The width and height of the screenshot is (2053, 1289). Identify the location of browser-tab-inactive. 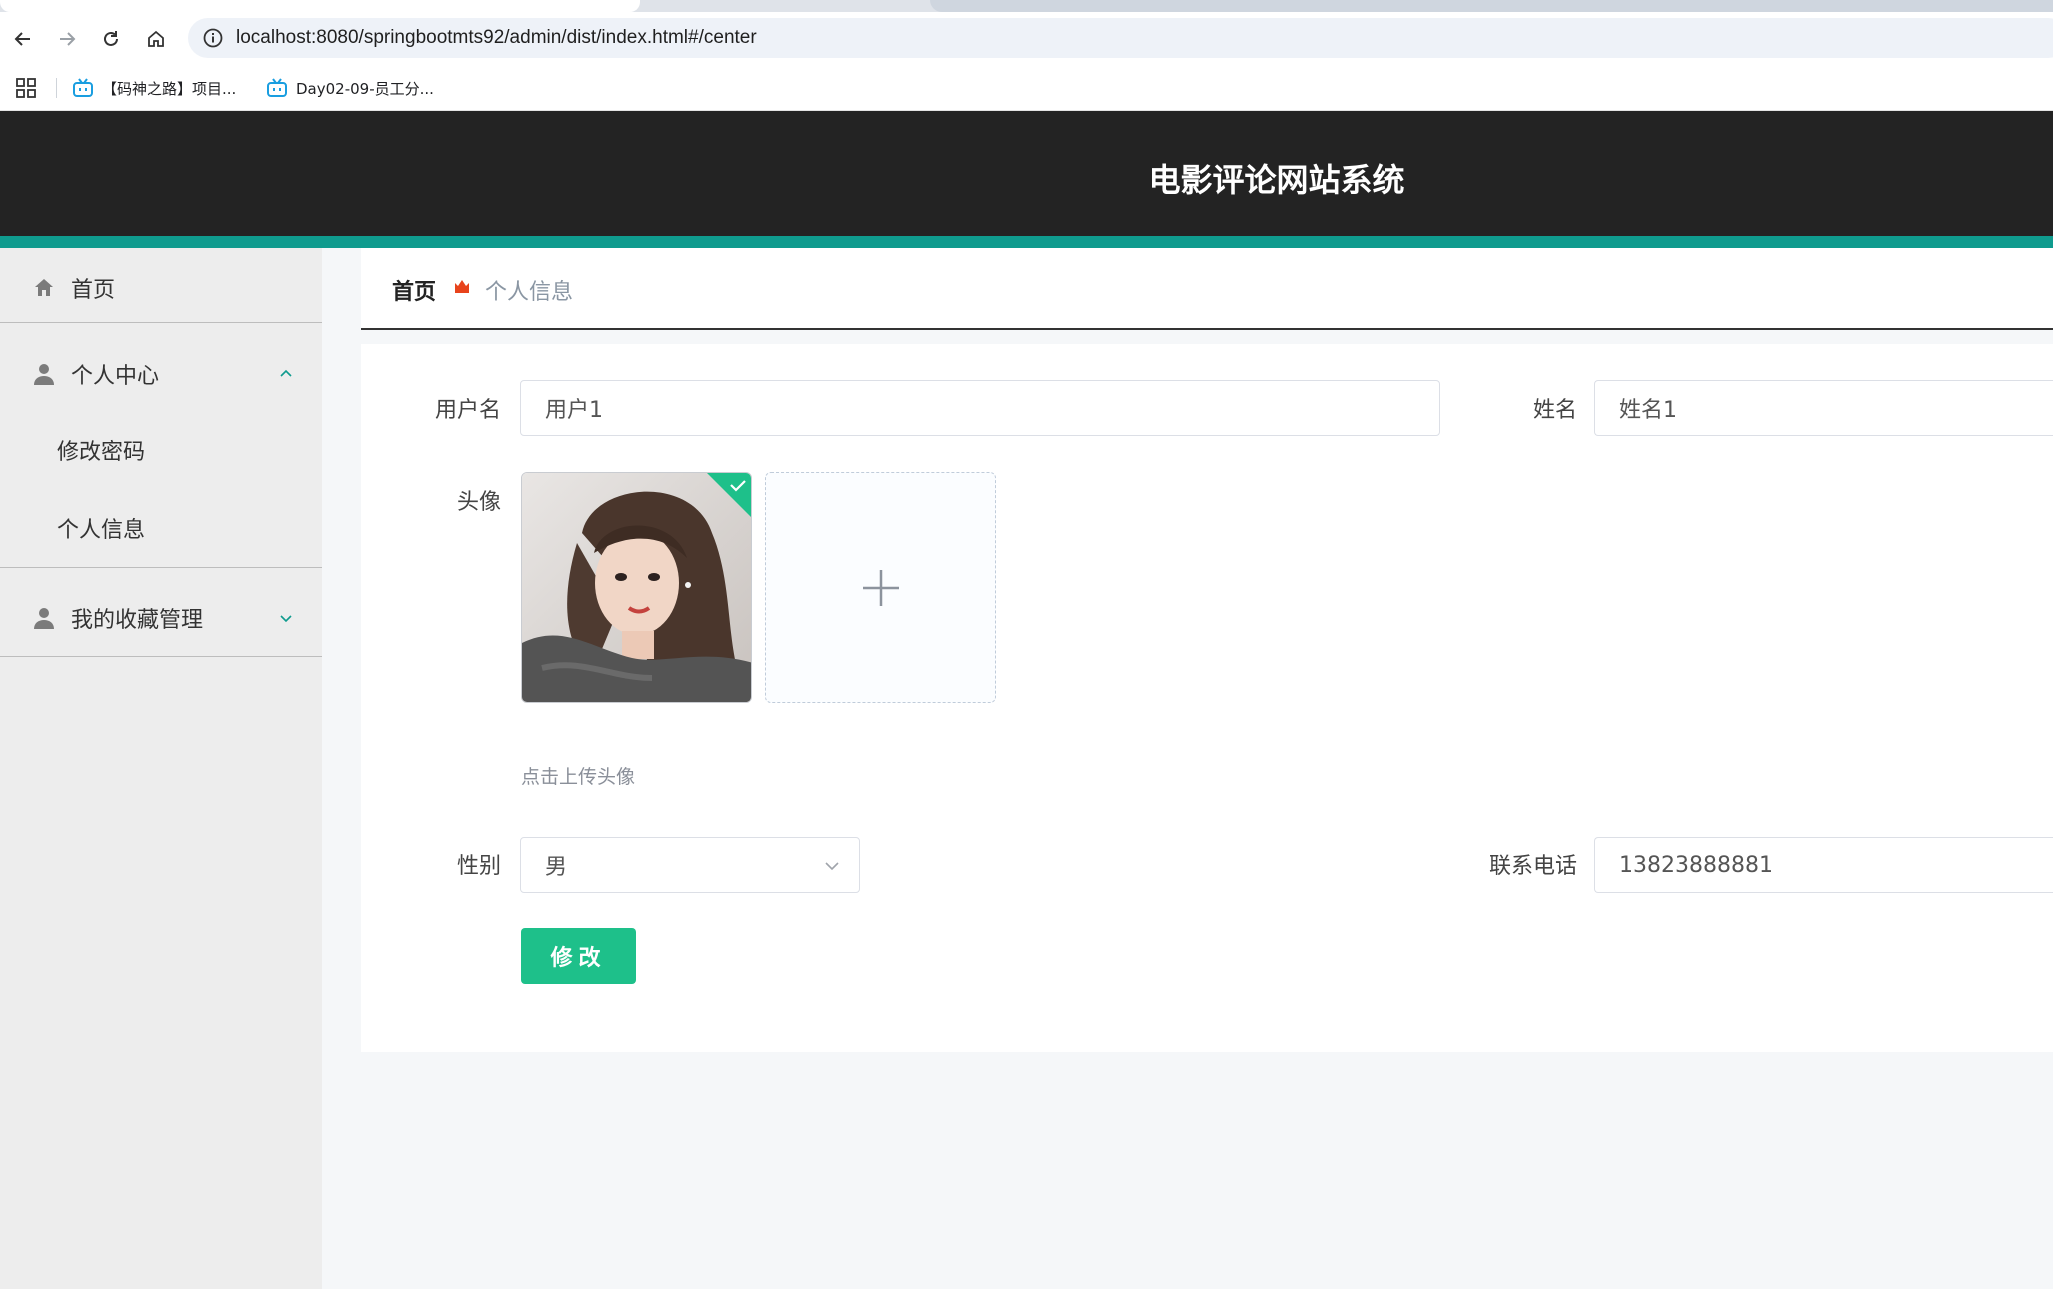
(1491, 6).